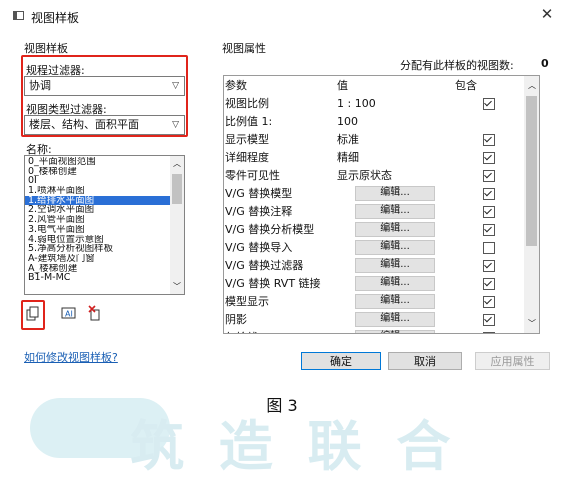 The width and height of the screenshot is (564, 481). Describe the element at coordinates (247, 139) in the screenshot. I see `param-name: 显示模型` at that location.